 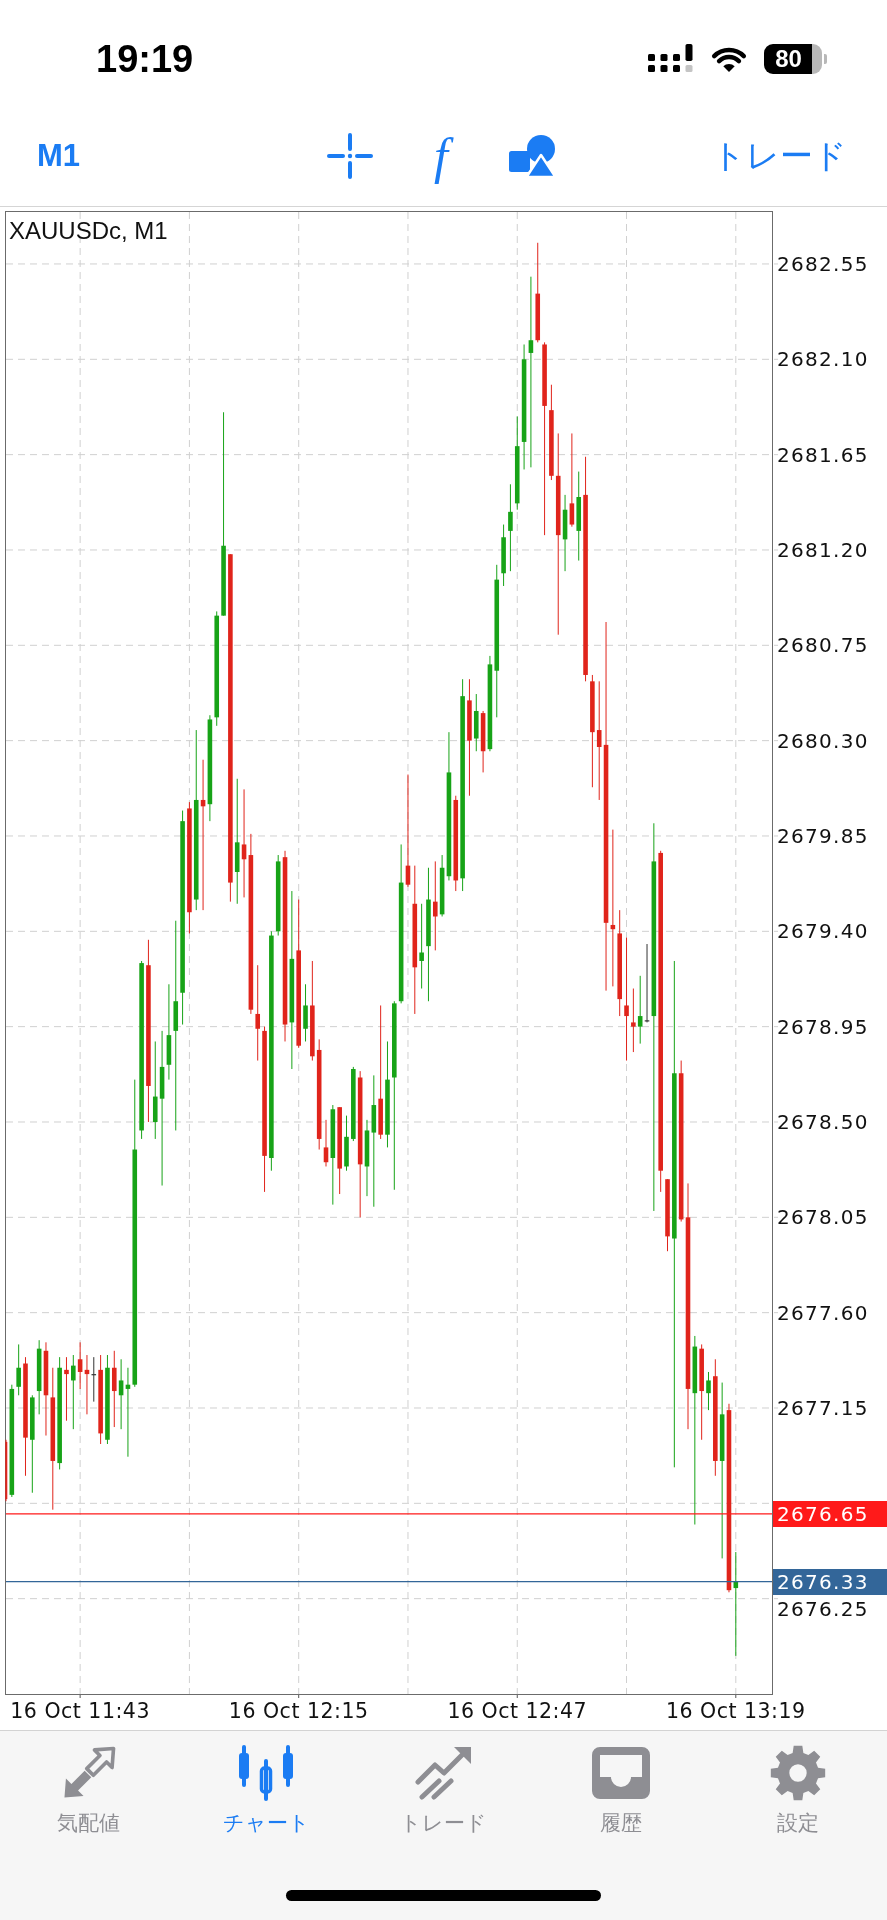 What do you see at coordinates (88, 1773) in the screenshot?
I see `double-arrow-icon` at bounding box center [88, 1773].